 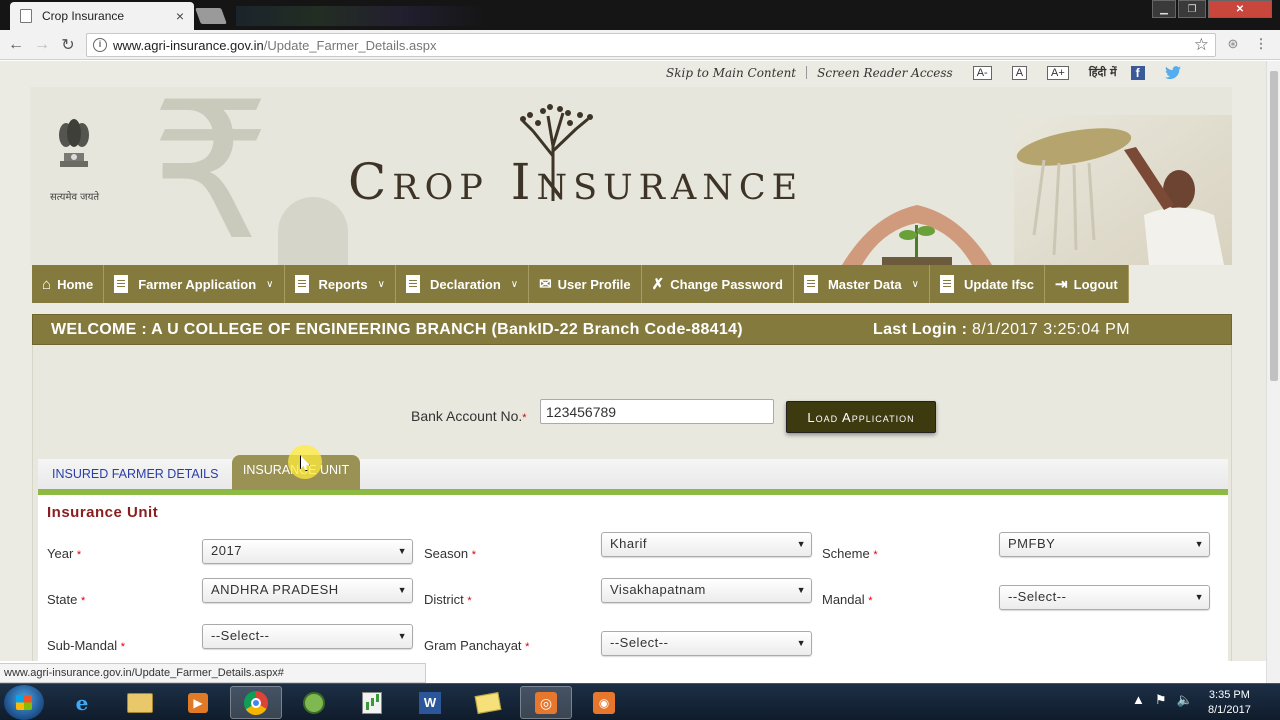 What do you see at coordinates (74, 143) in the screenshot?
I see `national-emblem-icon` at bounding box center [74, 143].